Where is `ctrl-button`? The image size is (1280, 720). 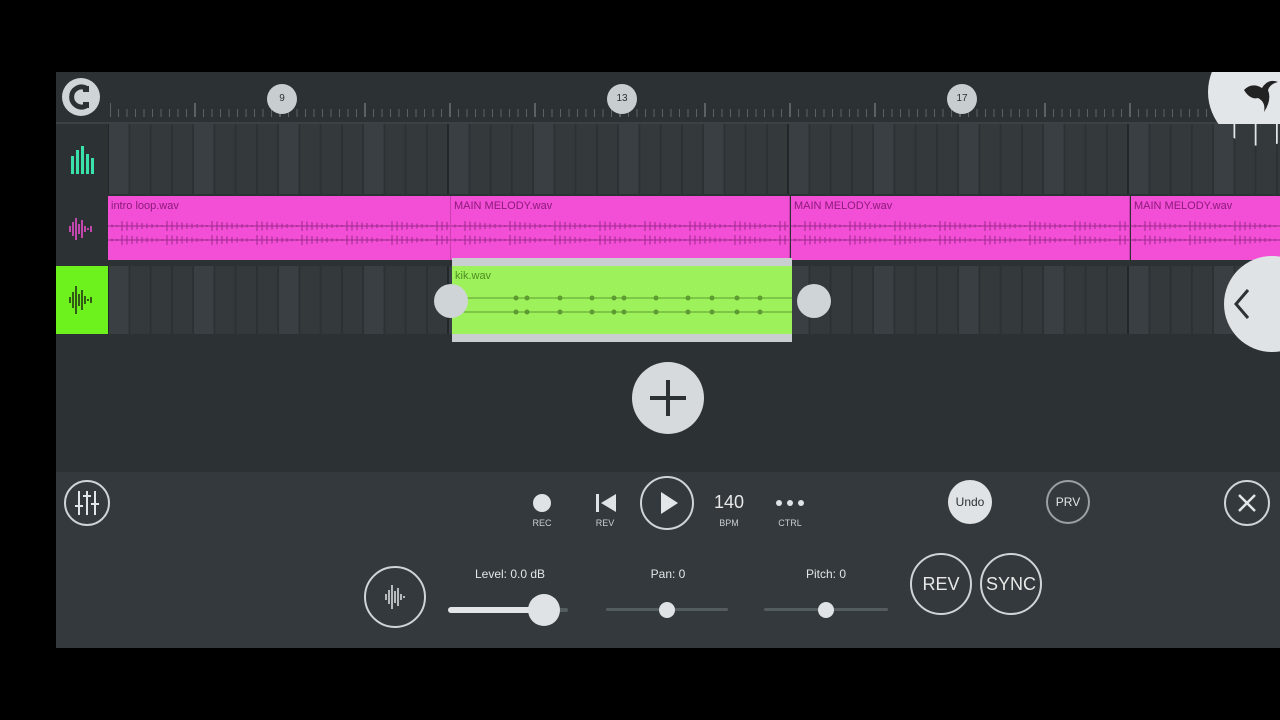 ctrl-button is located at coordinates (790, 502).